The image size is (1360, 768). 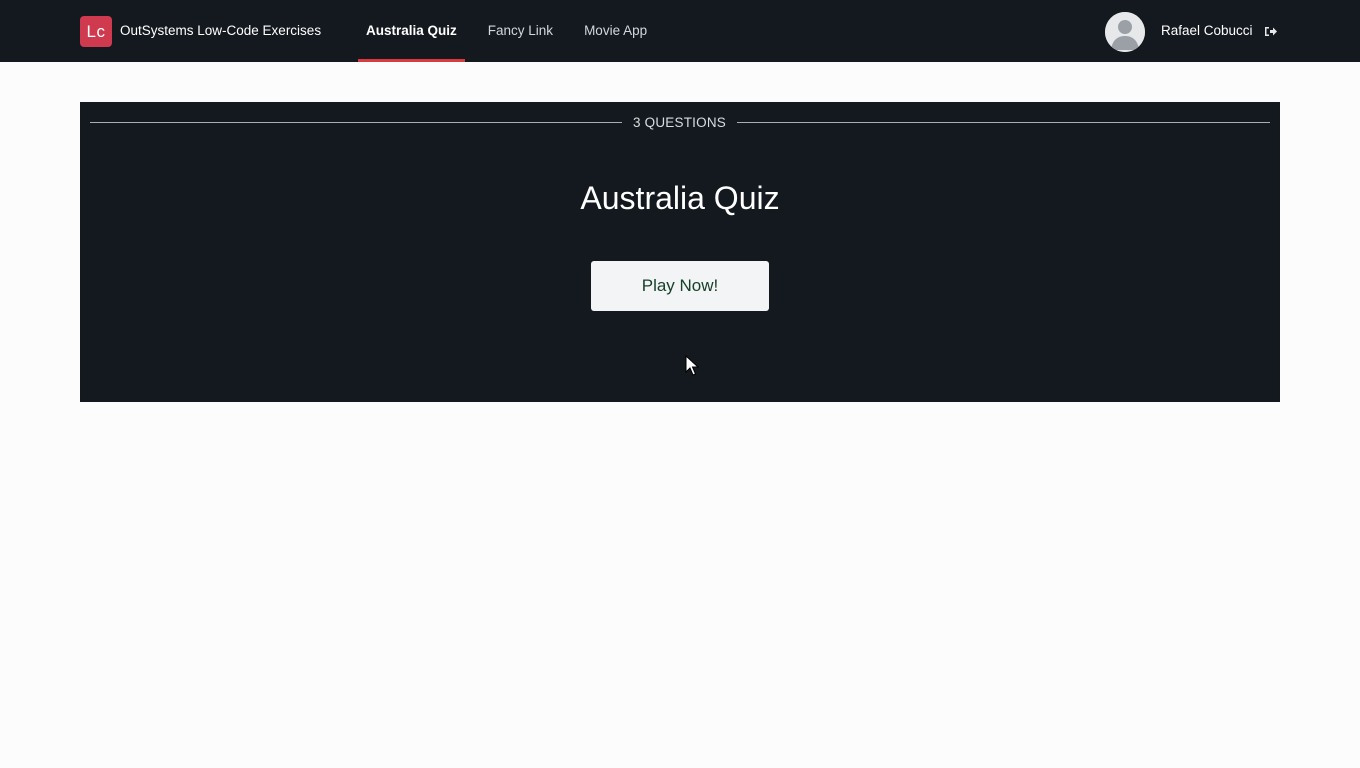 I want to click on sign-out-icon, so click(x=1271, y=31).